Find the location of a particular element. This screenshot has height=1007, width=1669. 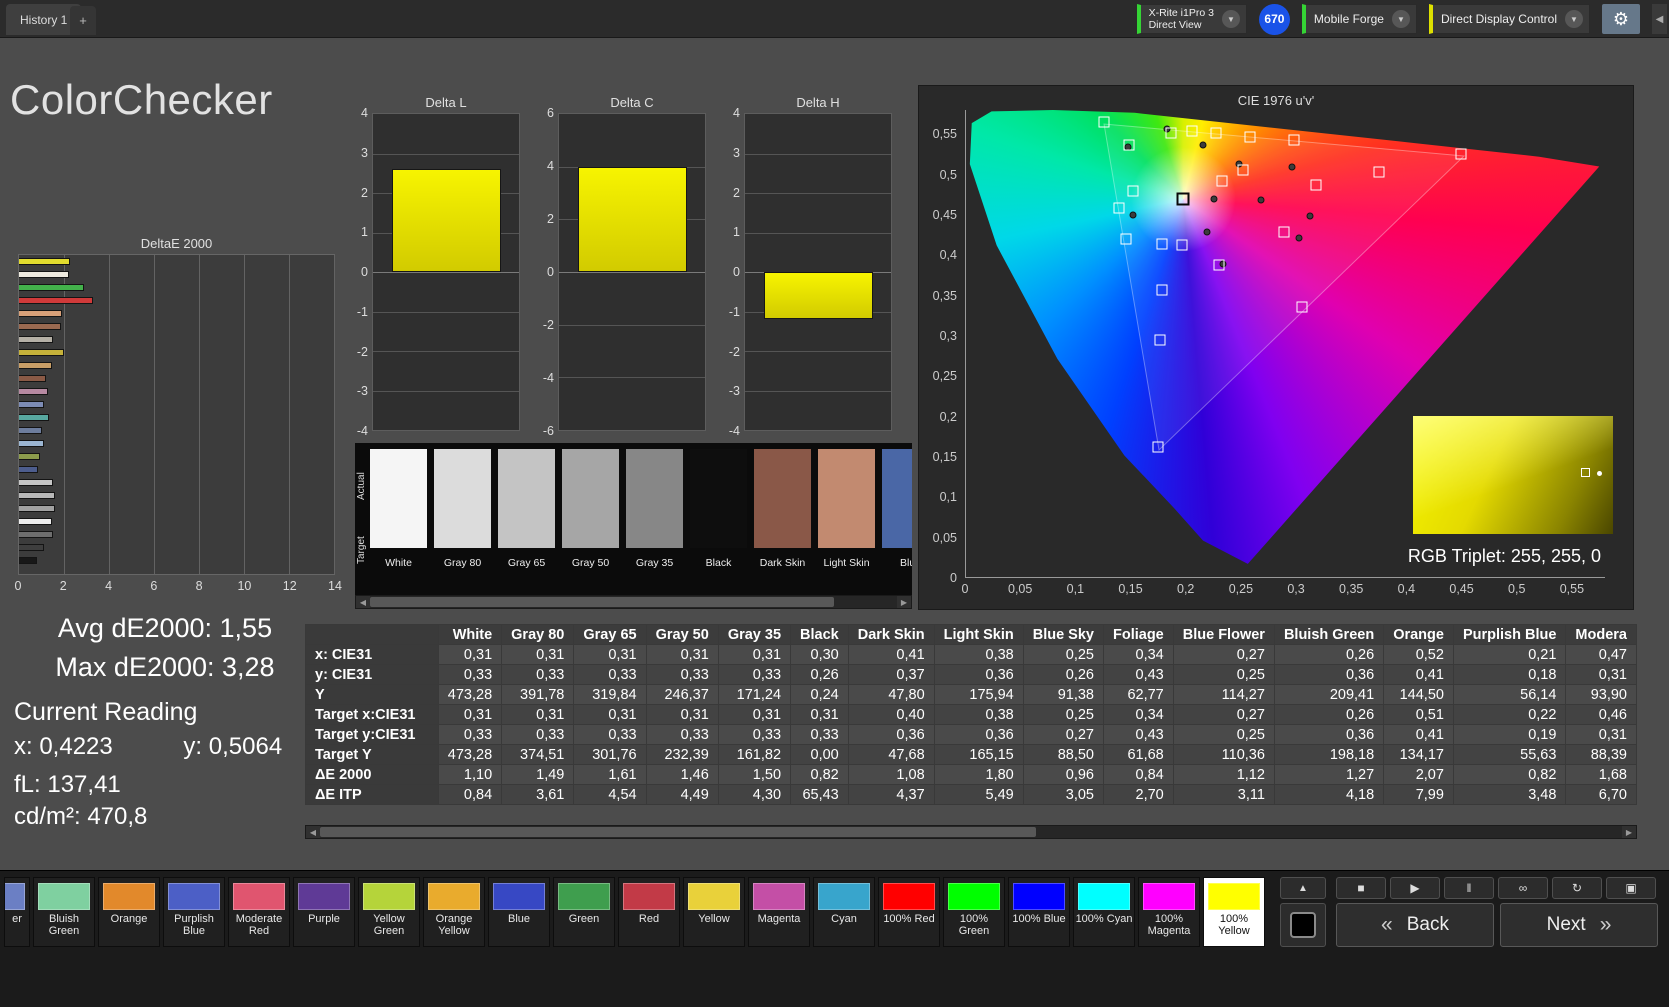

patch-color-inset is located at coordinates (1513, 475).